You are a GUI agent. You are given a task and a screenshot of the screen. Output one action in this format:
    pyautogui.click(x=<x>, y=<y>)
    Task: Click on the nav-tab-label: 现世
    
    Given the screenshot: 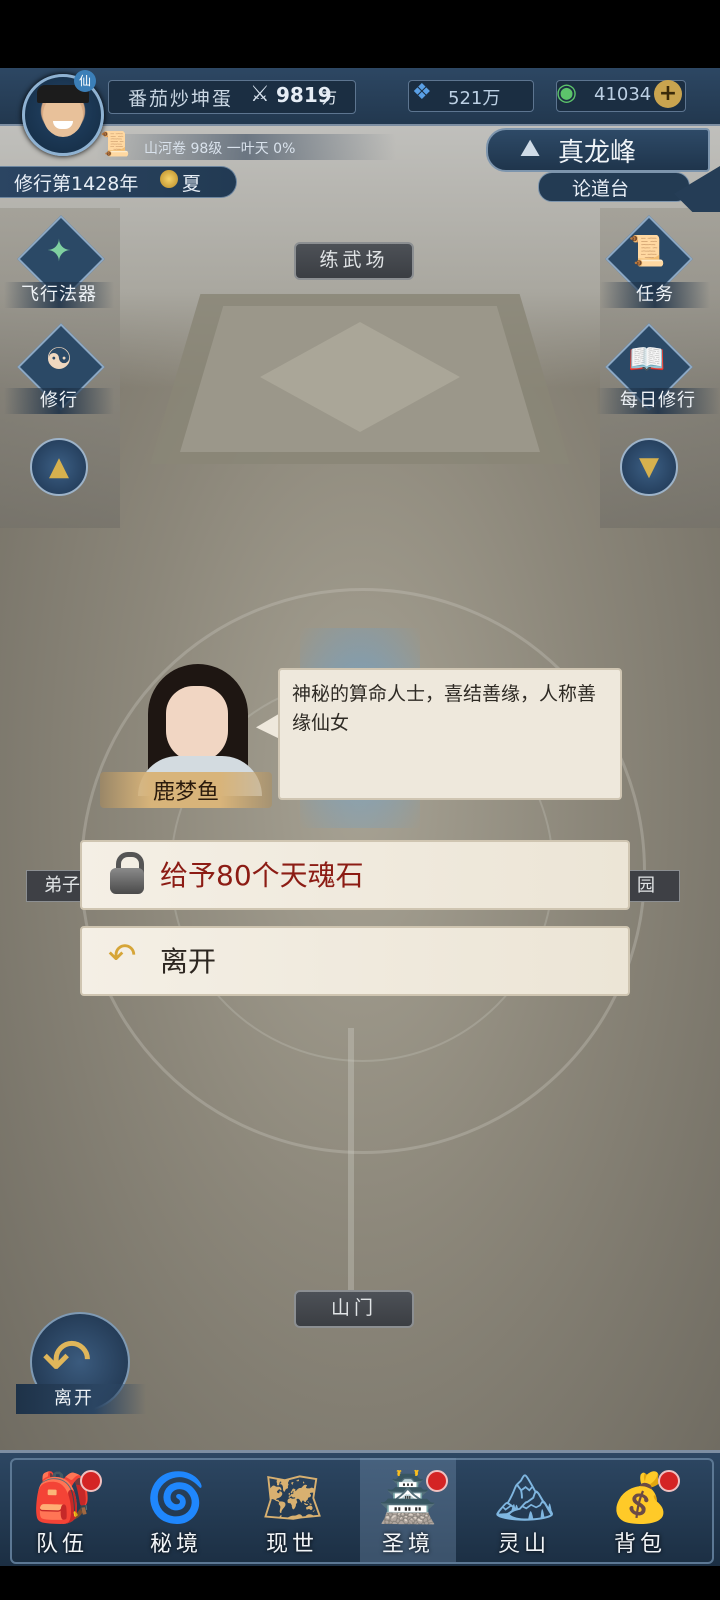 What is the action you would take?
    pyautogui.click(x=291, y=1544)
    